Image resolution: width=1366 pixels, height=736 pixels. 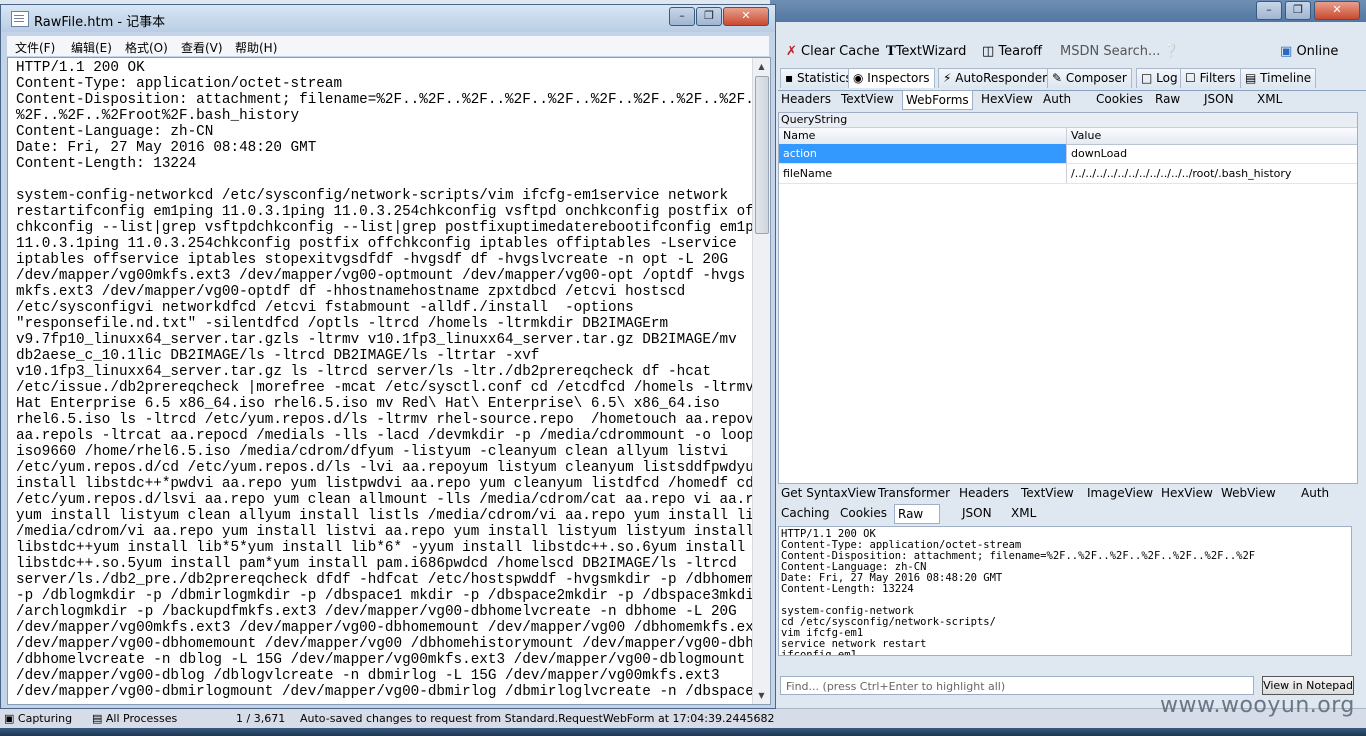 What do you see at coordinates (898, 78) in the screenshot?
I see `tab-label: Inspectors` at bounding box center [898, 78].